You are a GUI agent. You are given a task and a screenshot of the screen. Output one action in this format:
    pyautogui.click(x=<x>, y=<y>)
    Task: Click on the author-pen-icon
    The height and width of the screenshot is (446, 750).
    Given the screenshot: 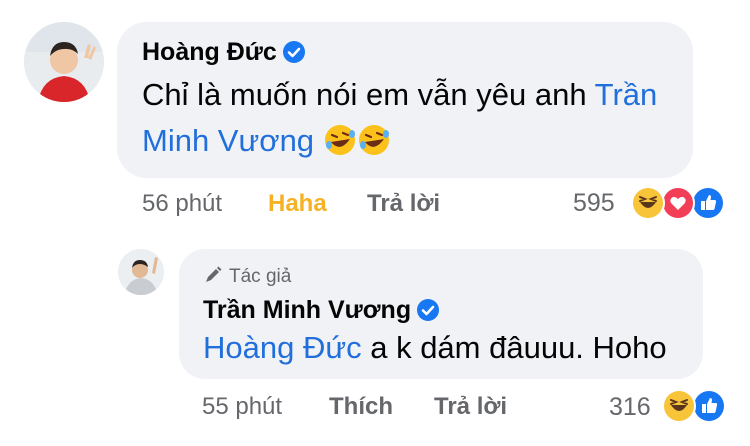 What is the action you would take?
    pyautogui.click(x=213, y=277)
    